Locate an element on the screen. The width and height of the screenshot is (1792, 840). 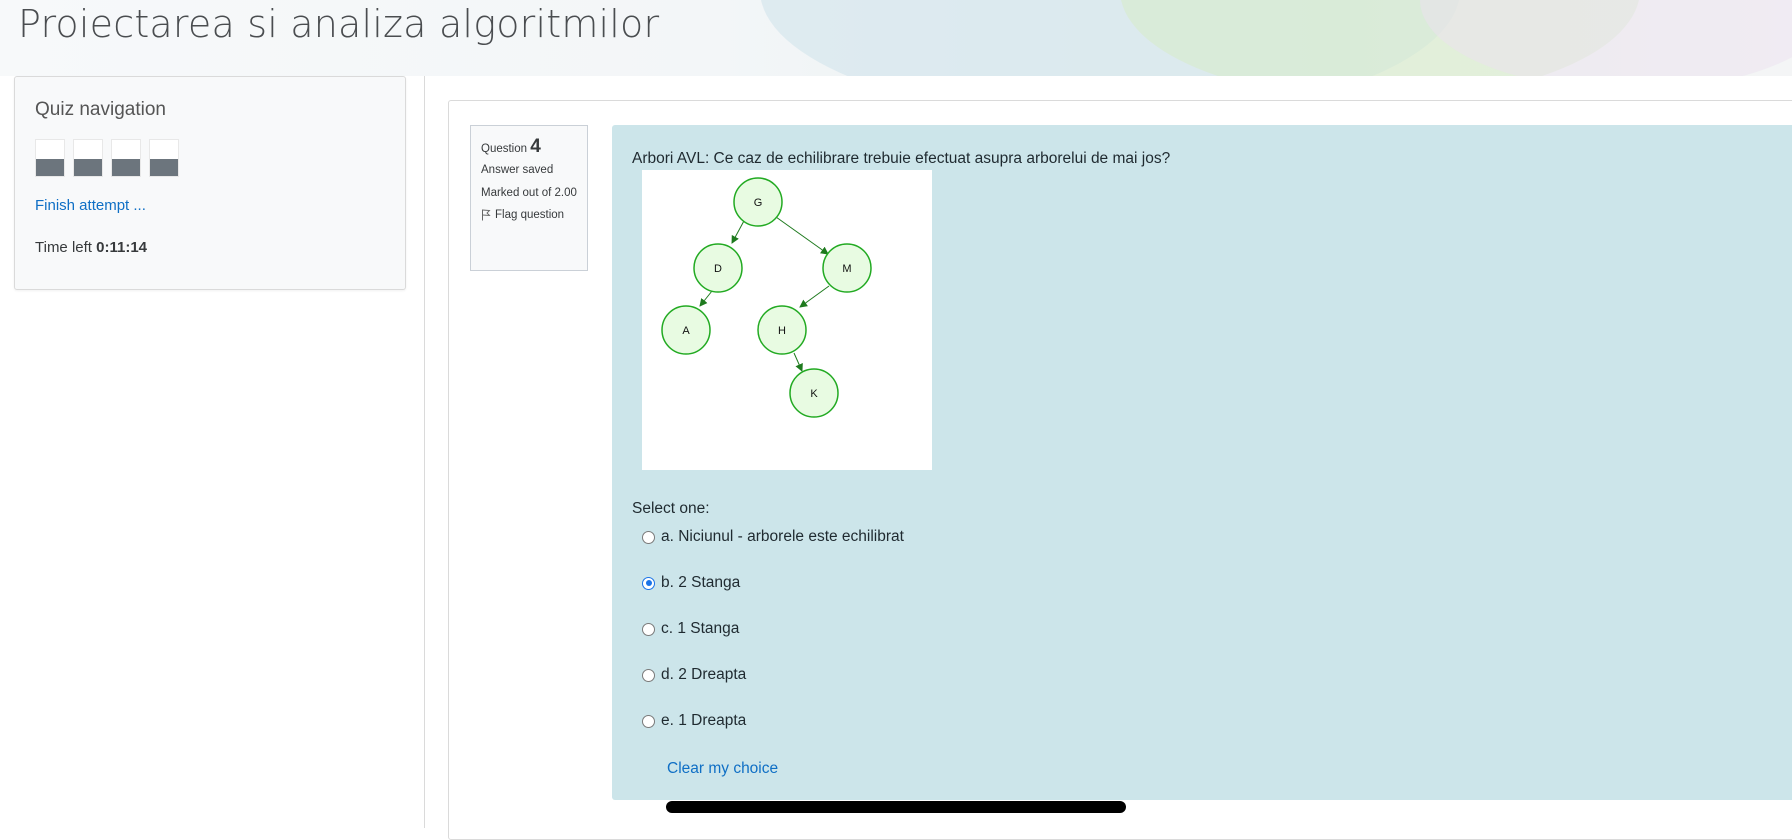
tree-node-label: D is located at coordinates (718, 269).